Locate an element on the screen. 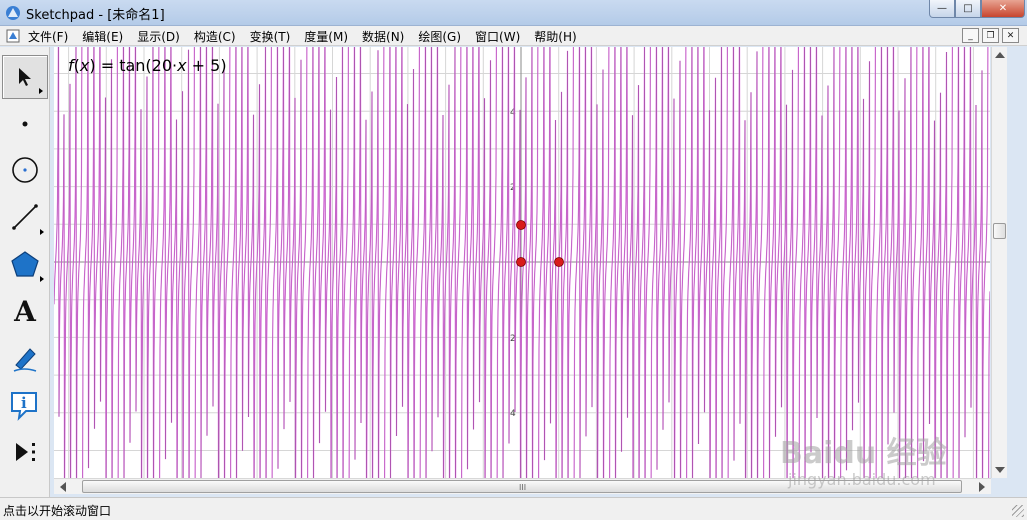 This screenshot has width=1027, height=520. origin-point is located at coordinates (521, 262).